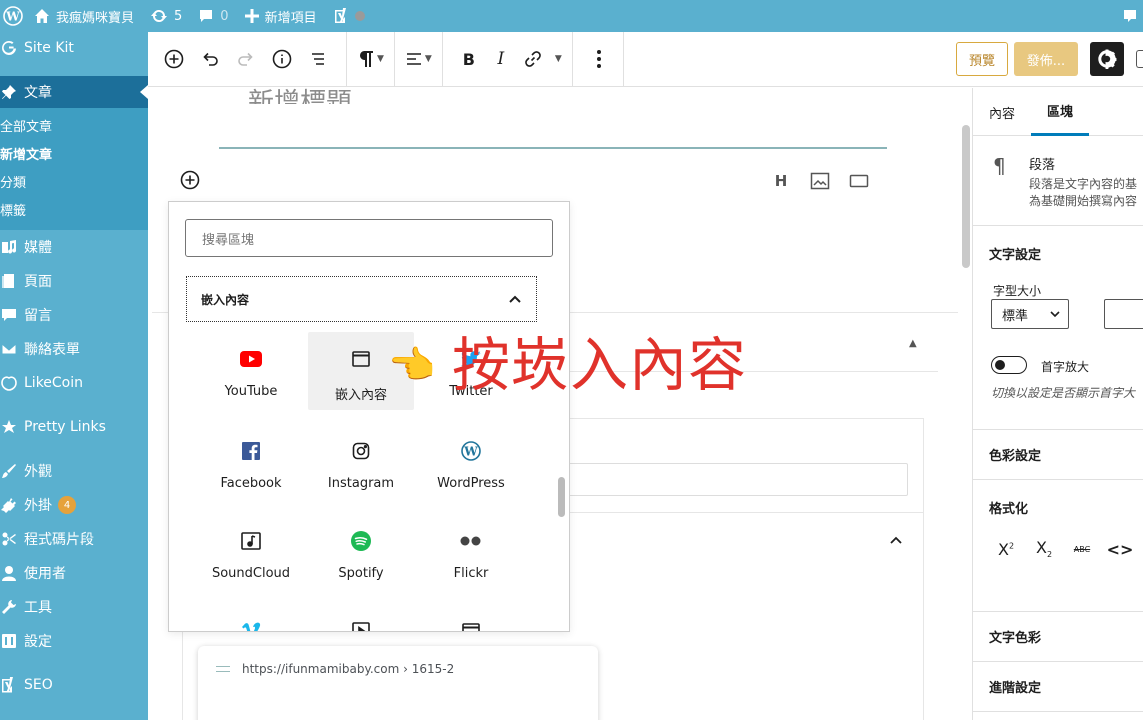 This screenshot has width=1143, height=720. What do you see at coordinates (74, 212) in the screenshot?
I see `submenu-tags: 標籤` at bounding box center [74, 212].